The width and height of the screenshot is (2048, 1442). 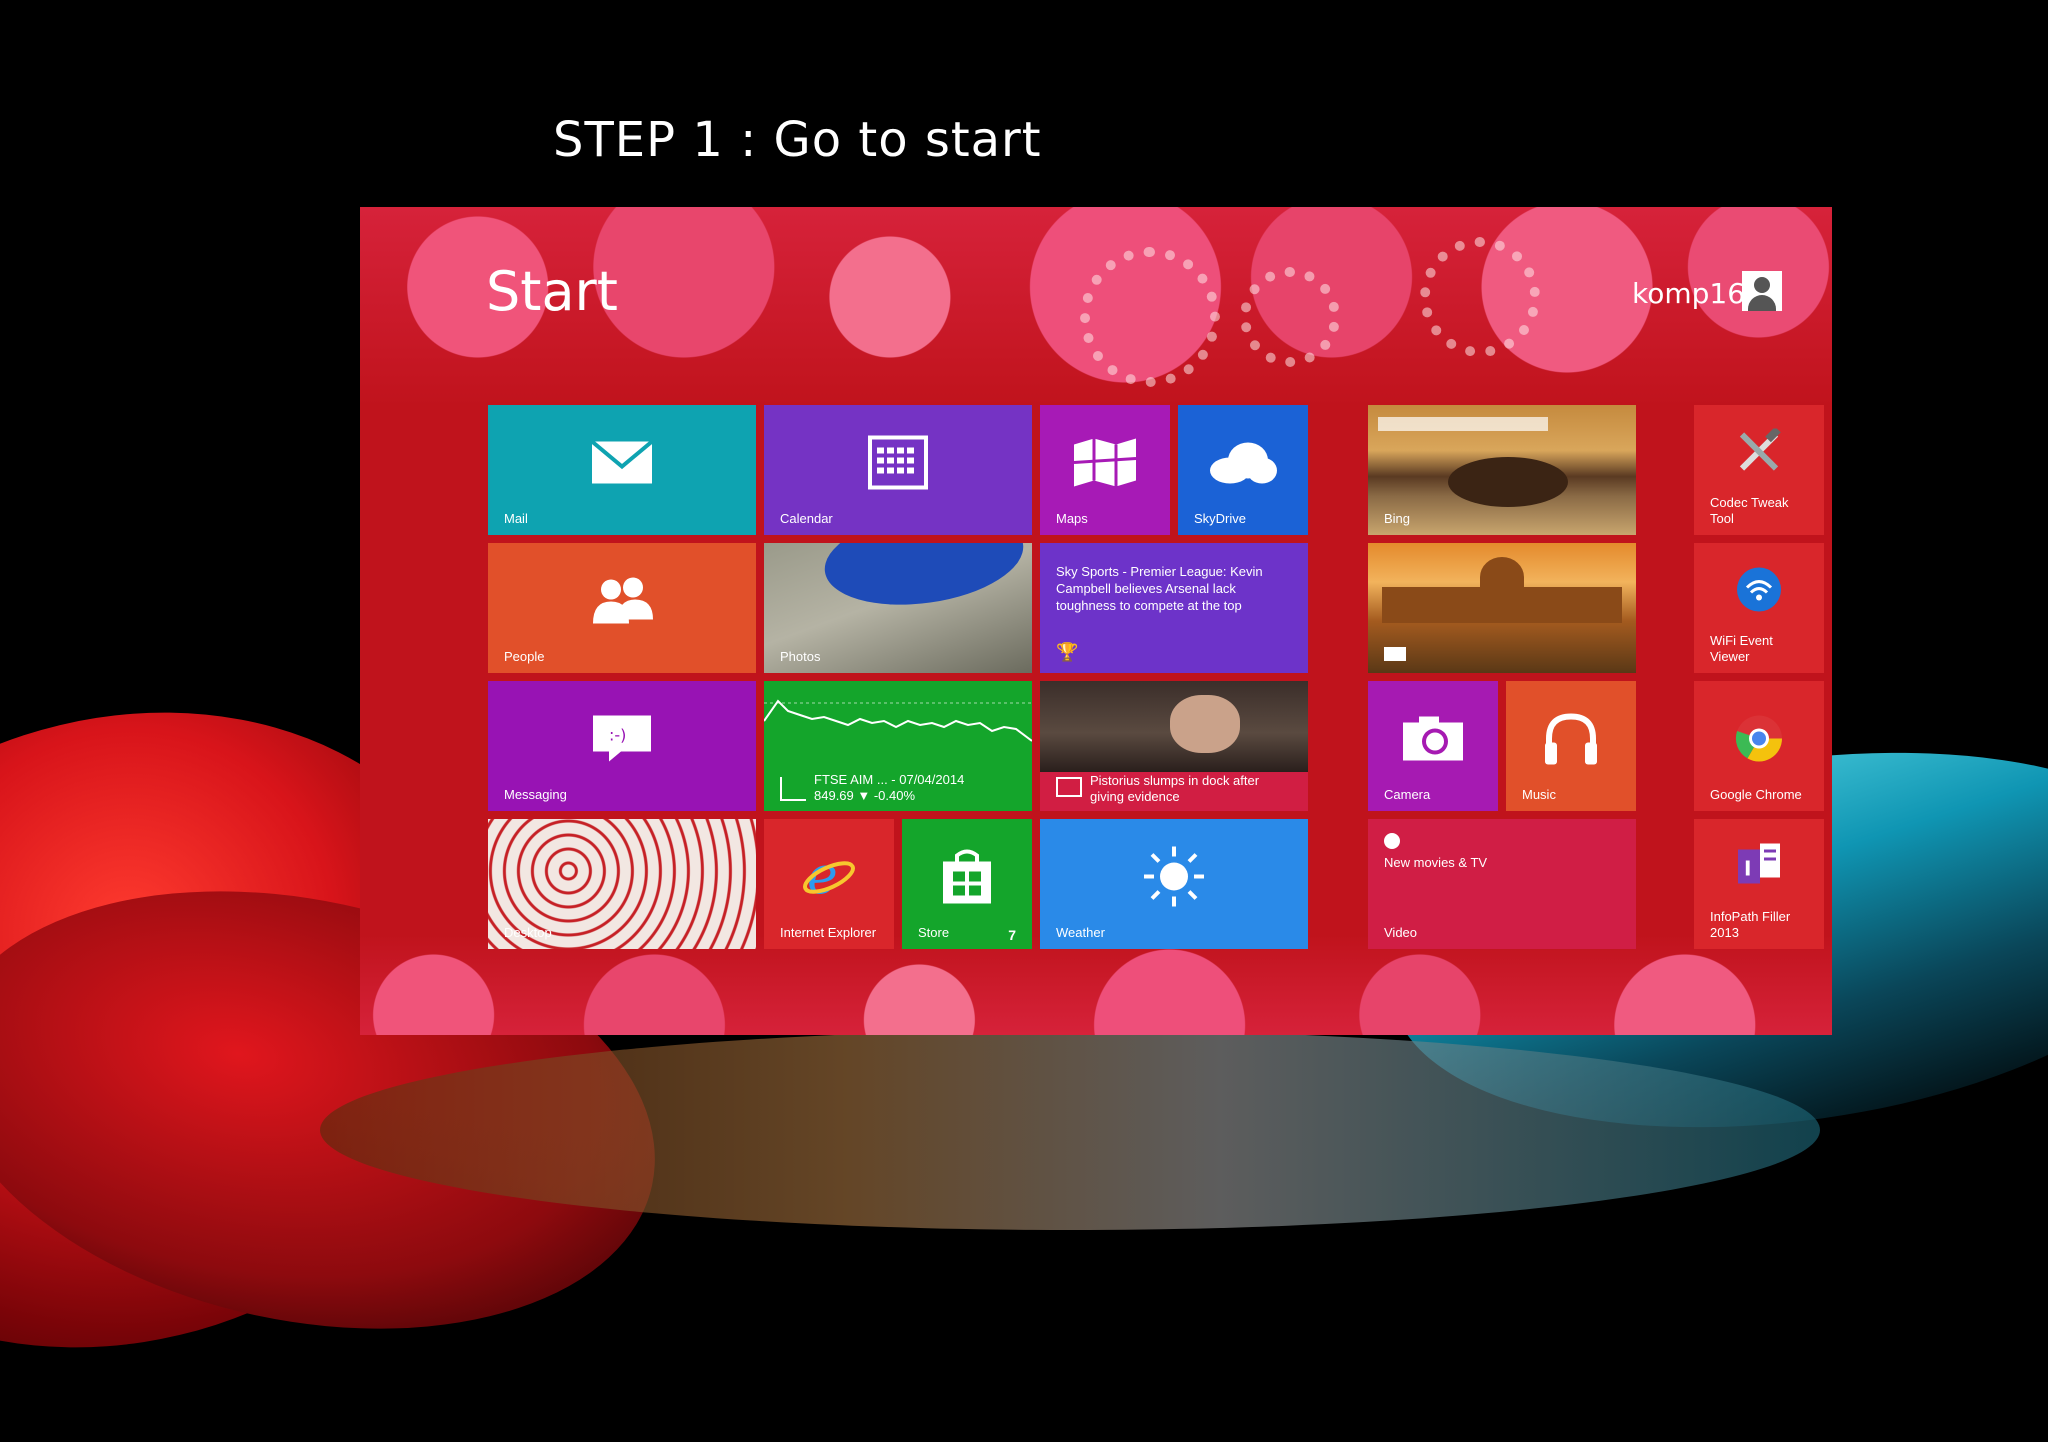 I want to click on tile-label: Calendar, so click(x=806, y=518).